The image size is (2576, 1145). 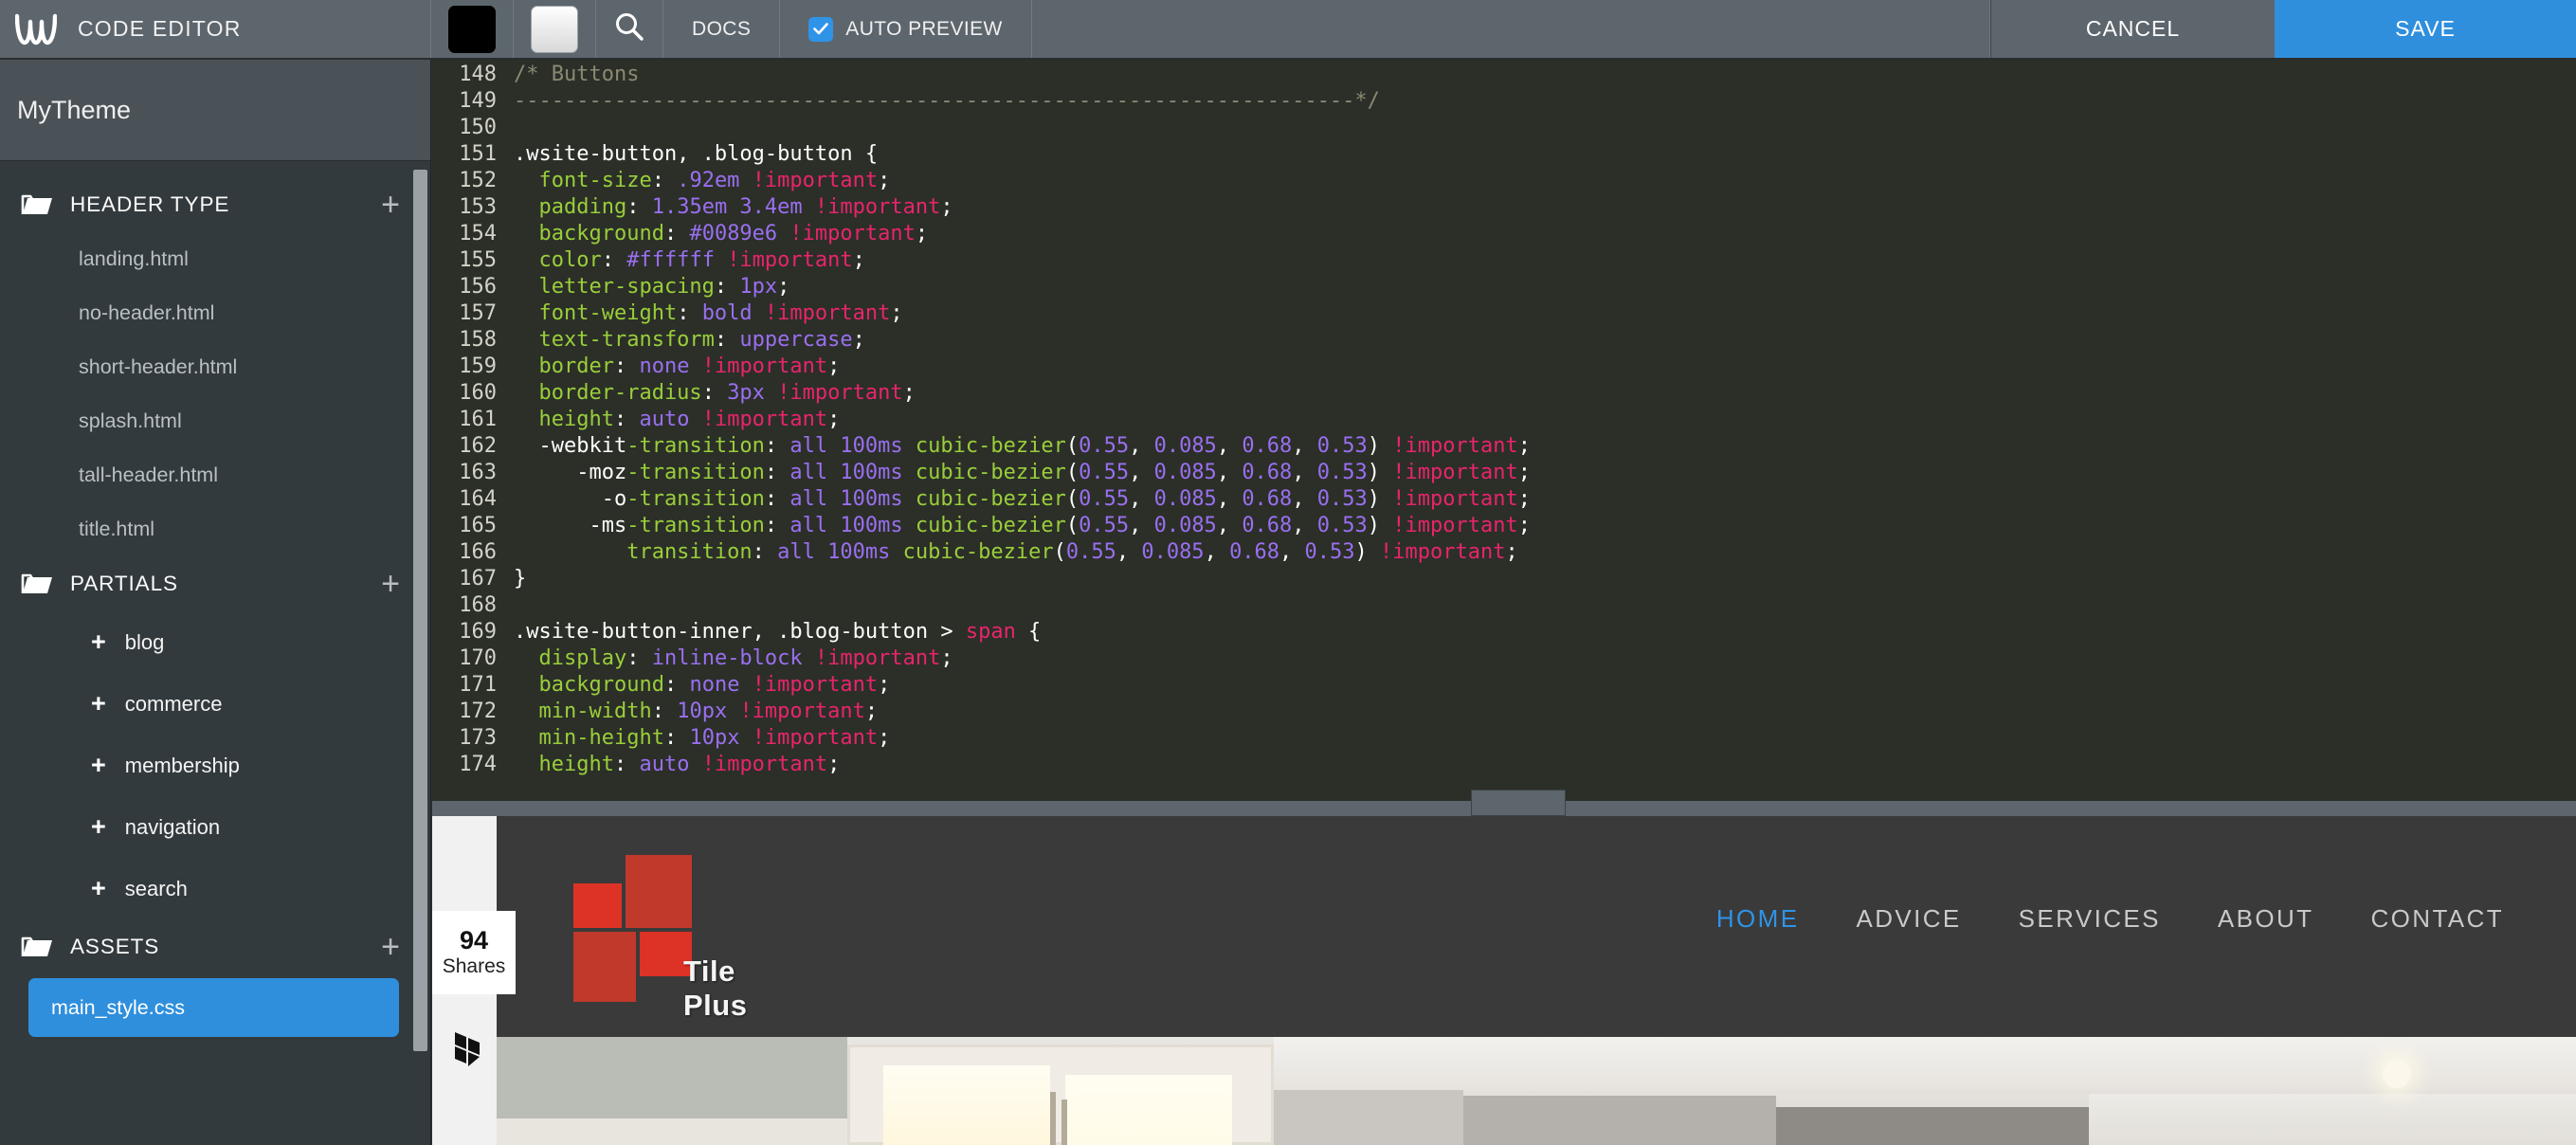 I want to click on auto-preview-toggle: AUTO PREVIEW, so click(x=906, y=29).